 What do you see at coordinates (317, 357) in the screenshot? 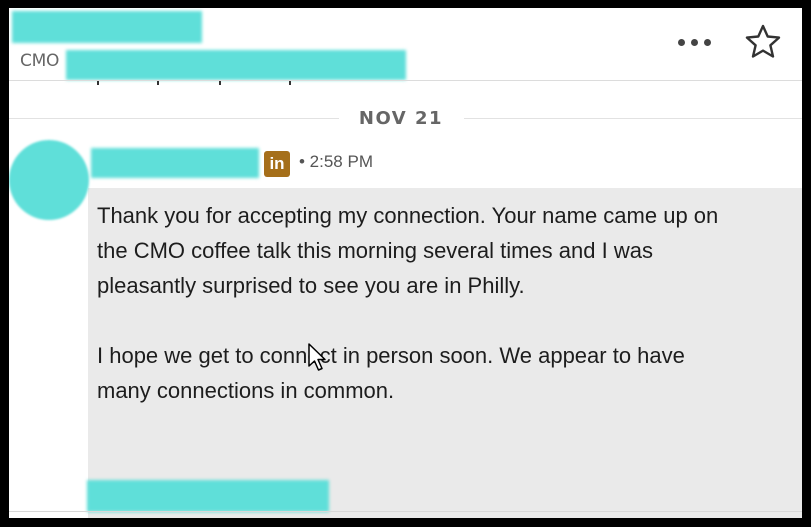
I see `mouse-cursor-icon` at bounding box center [317, 357].